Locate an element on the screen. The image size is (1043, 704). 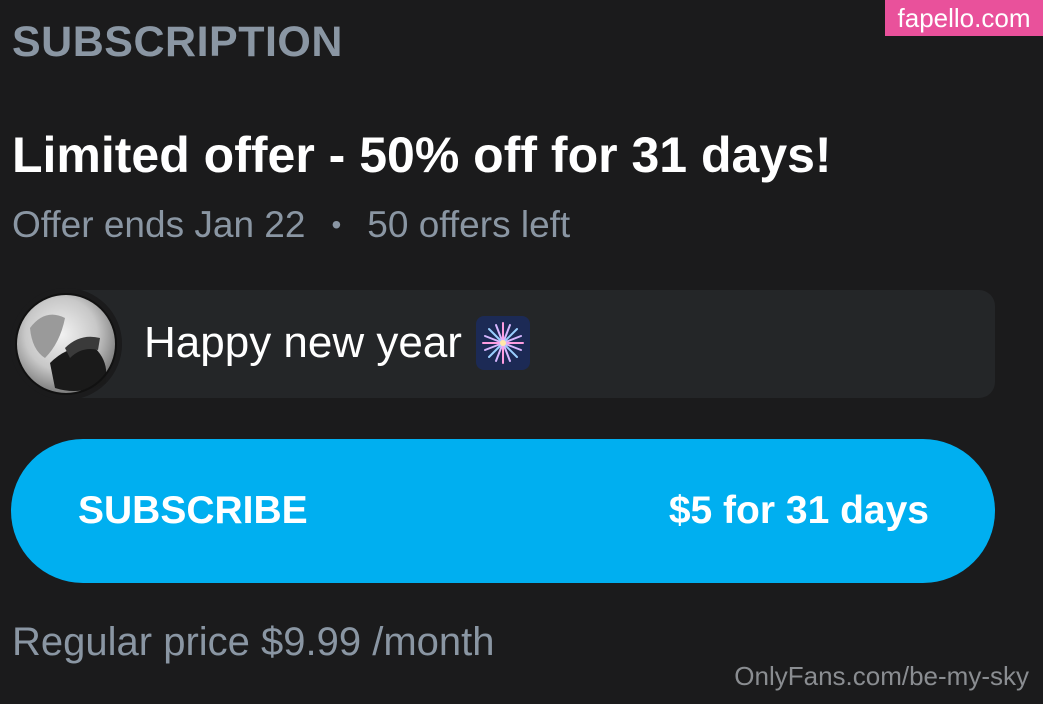
promo-message-text: Happy new year is located at coordinates (303, 342).